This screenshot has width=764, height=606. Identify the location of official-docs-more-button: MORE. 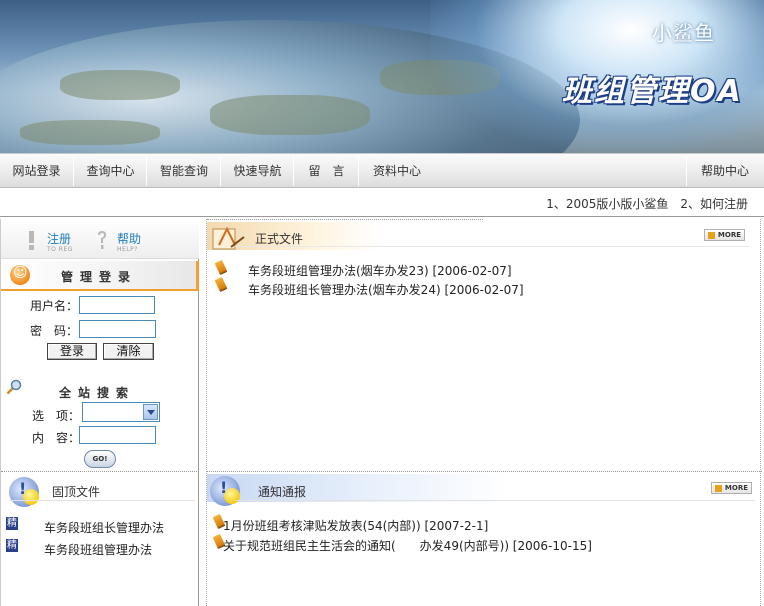
(724, 235).